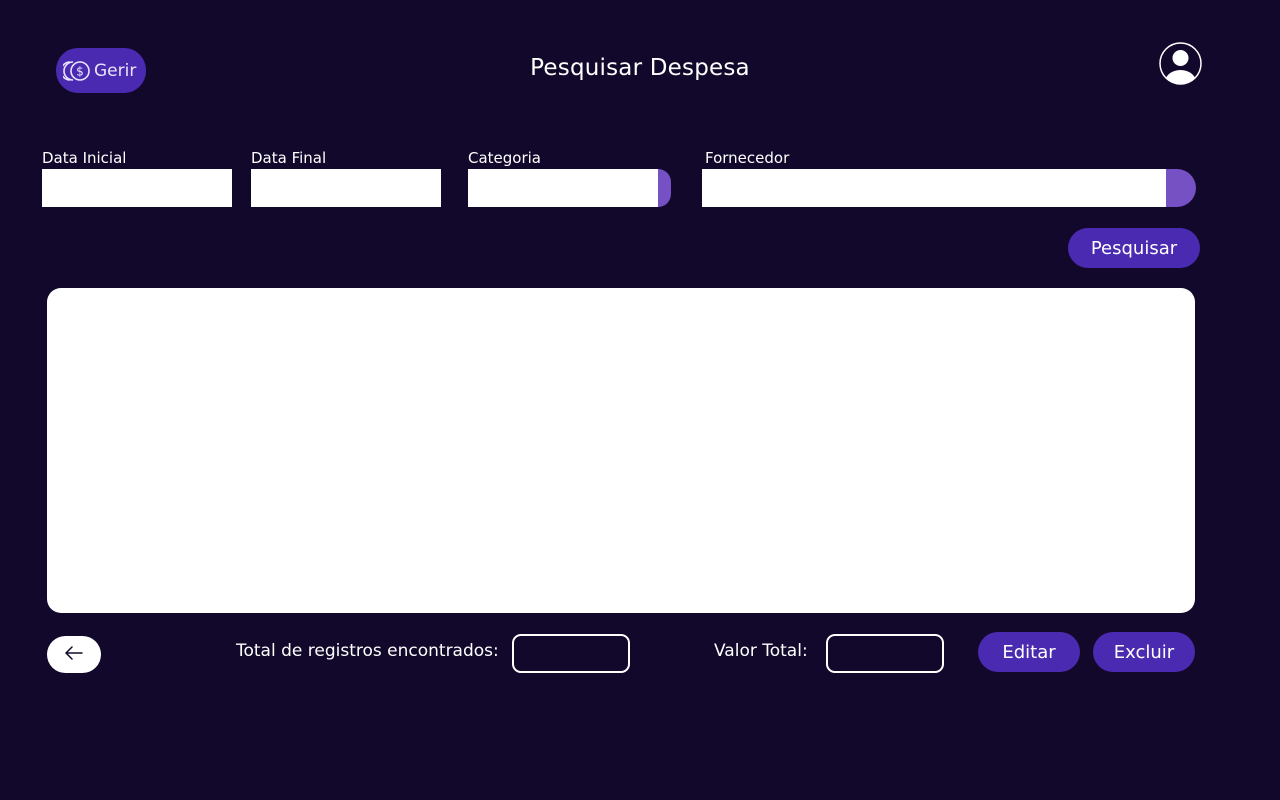  I want to click on categoria-label: Categoria, so click(505, 158).